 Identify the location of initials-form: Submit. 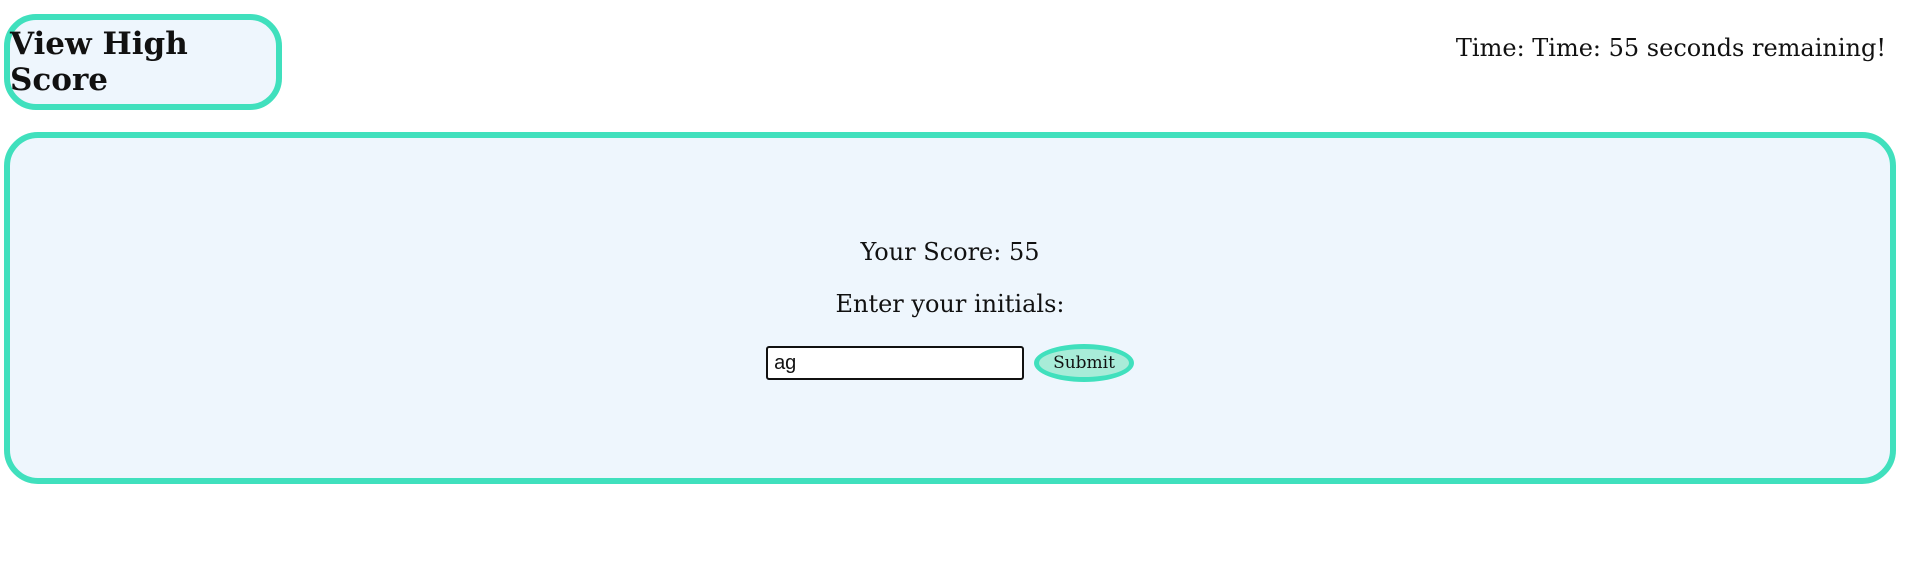
(950, 363).